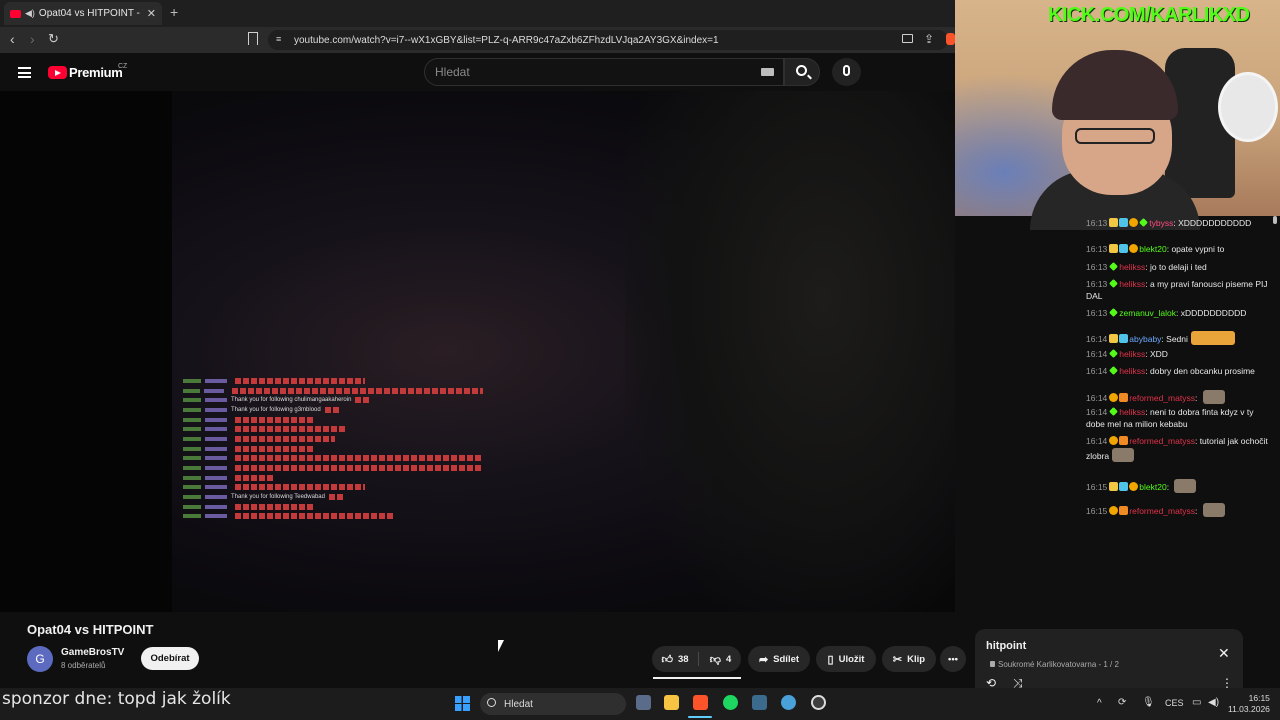  What do you see at coordinates (1213, 313) in the screenshot?
I see `chat-text: xDDDDDDDDDD` at bounding box center [1213, 313].